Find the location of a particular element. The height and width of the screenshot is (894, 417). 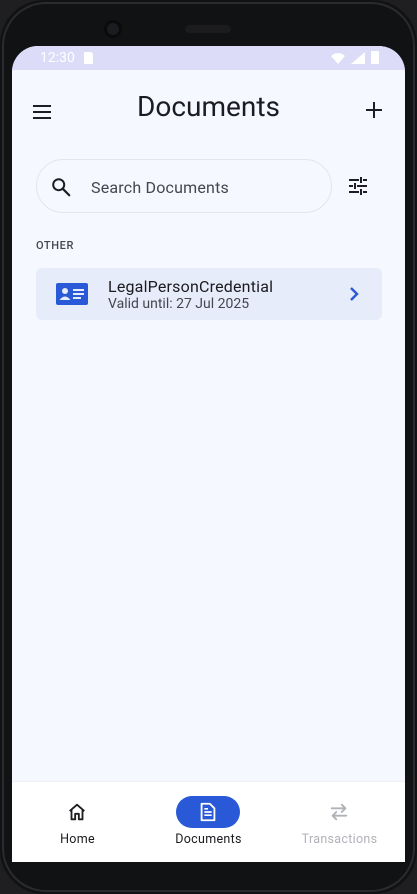

section-label: OTHER is located at coordinates (55, 245).